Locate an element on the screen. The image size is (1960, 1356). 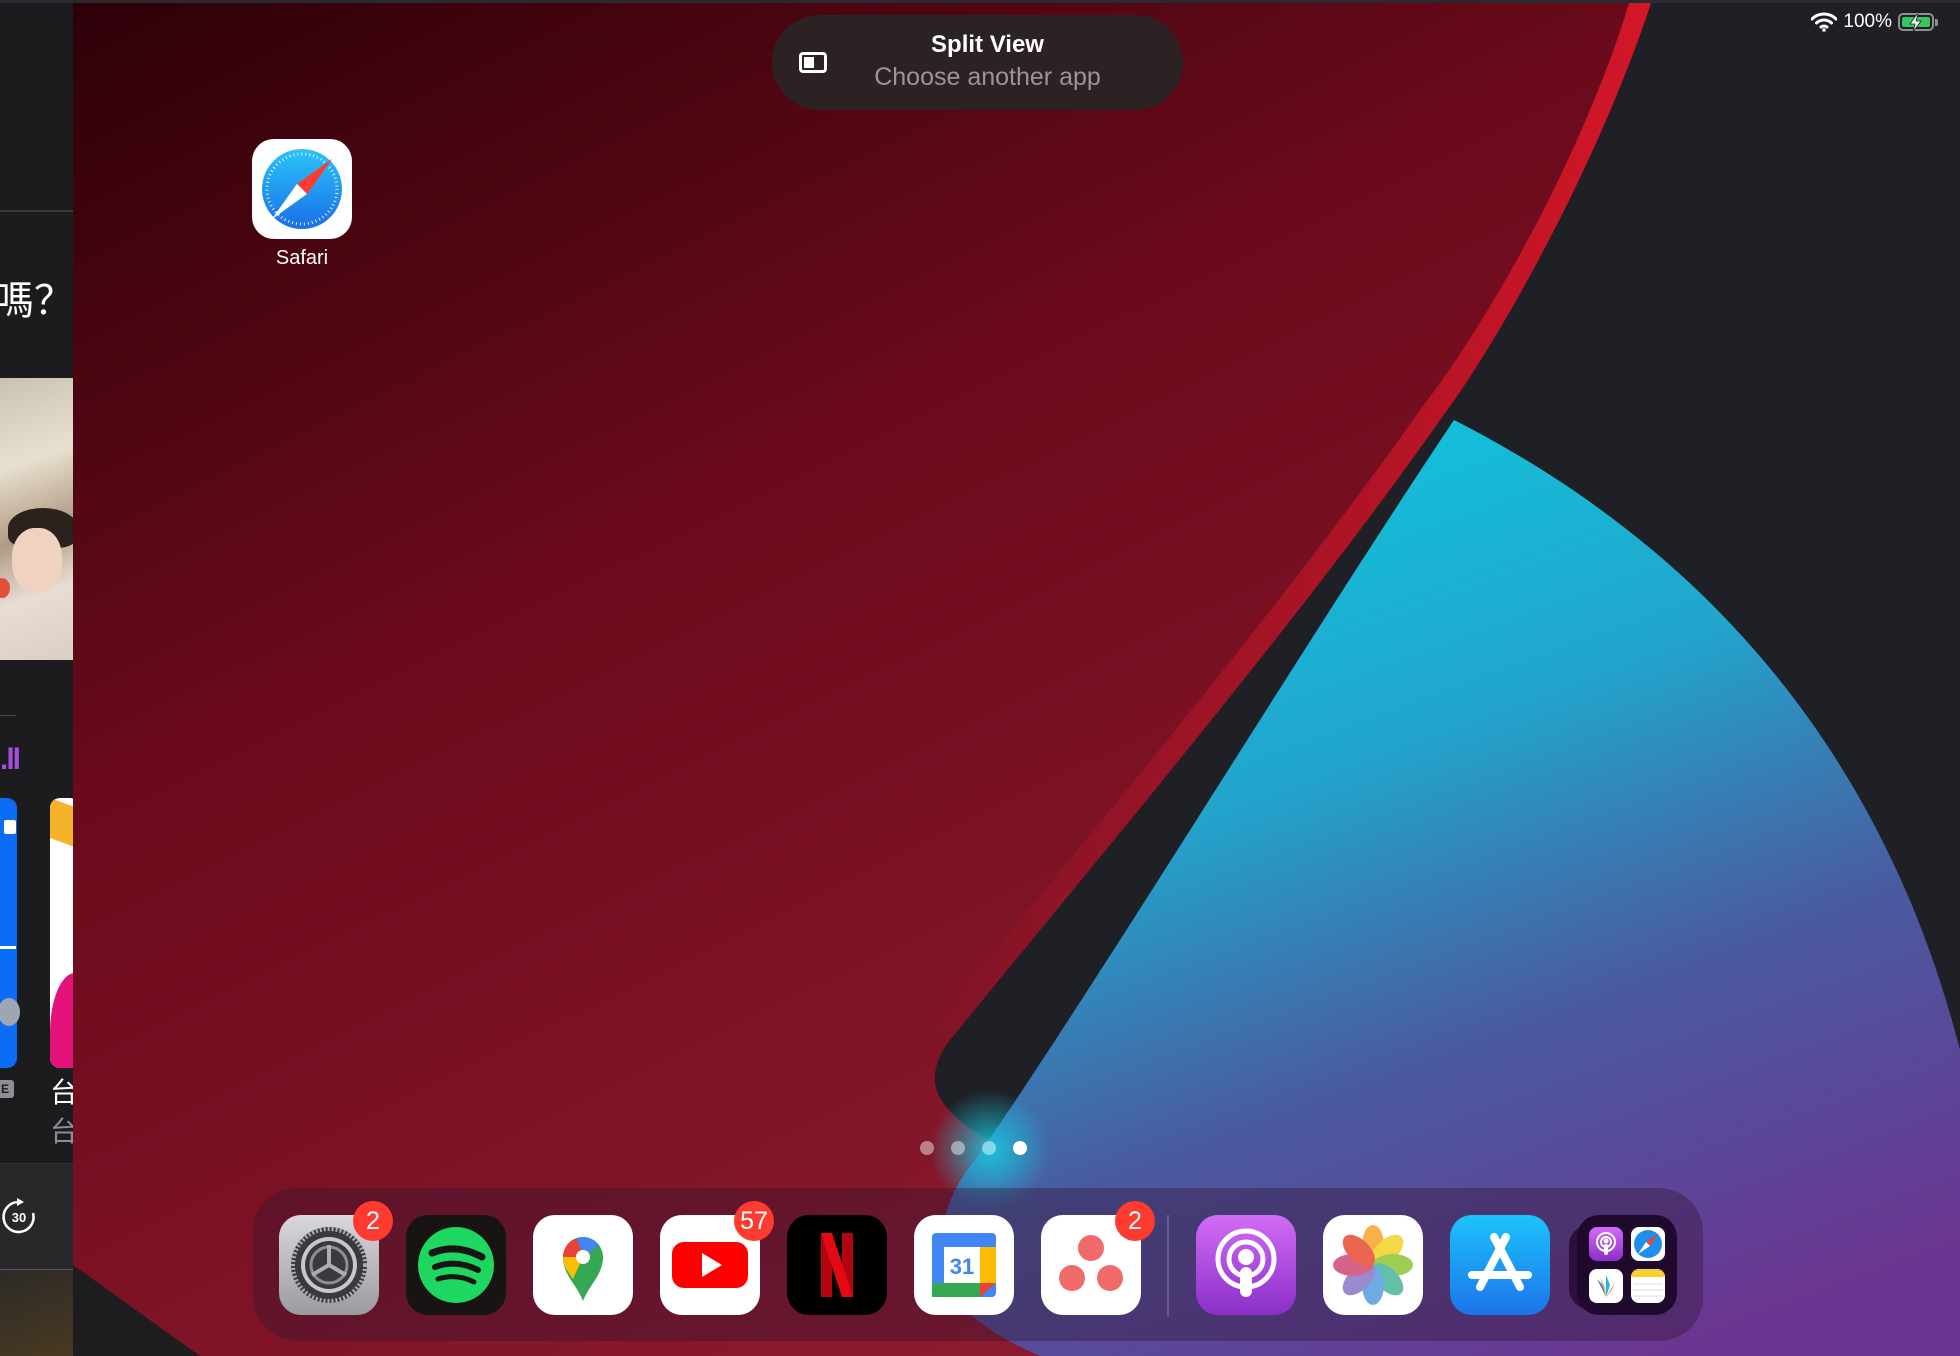
photos-icon is located at coordinates (1373, 1265).